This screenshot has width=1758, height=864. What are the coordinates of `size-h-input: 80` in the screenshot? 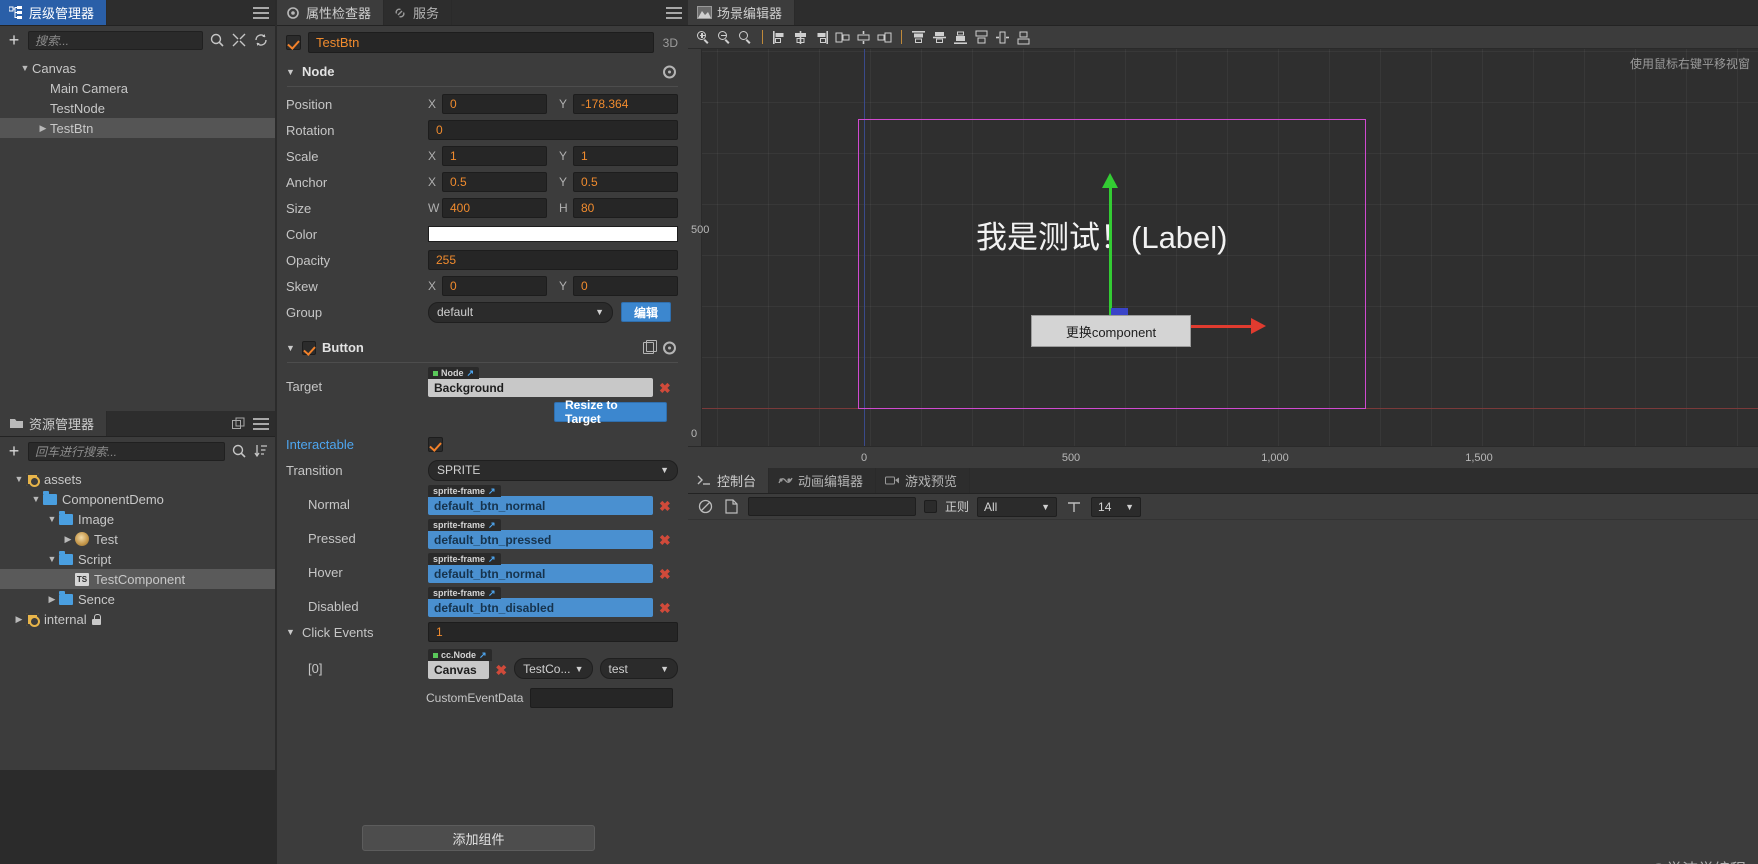 It's located at (625, 208).